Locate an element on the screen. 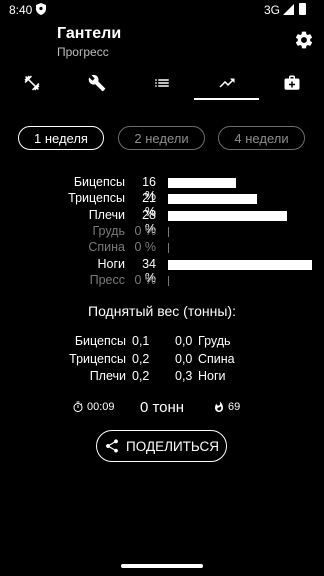 The image size is (324, 576). app-title: Гантели is located at coordinates (89, 33).